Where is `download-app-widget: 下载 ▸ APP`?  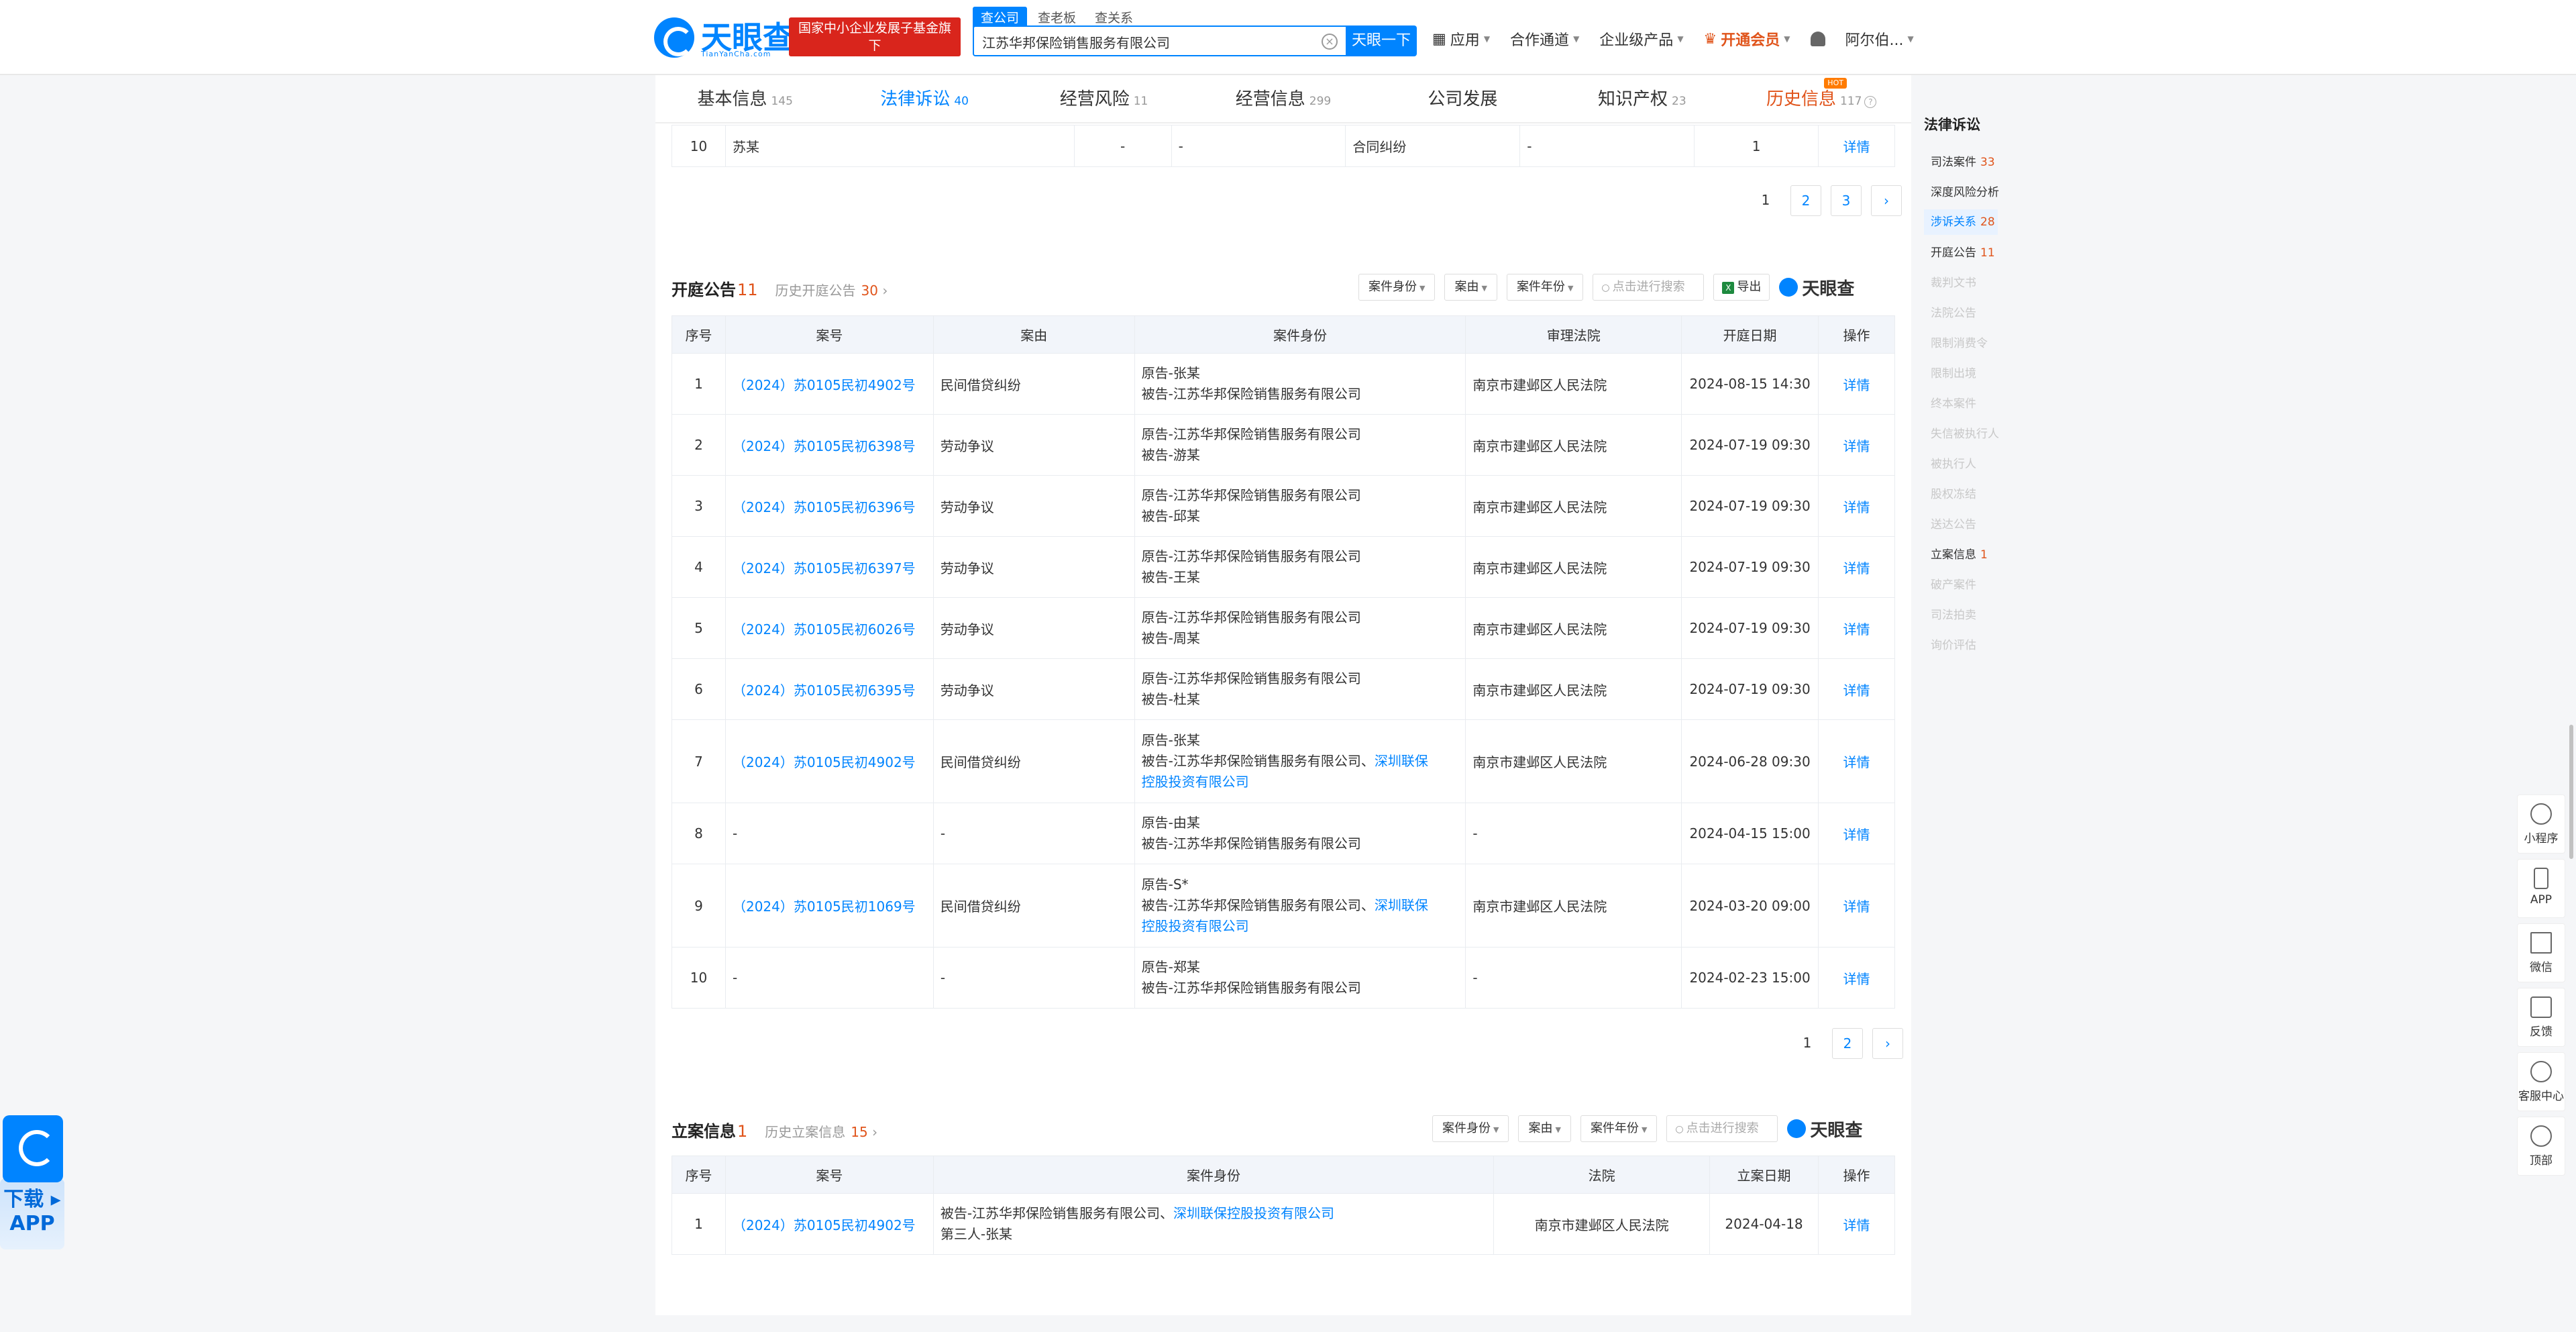
download-app-widget: 下载 ▸ APP is located at coordinates (33, 1195).